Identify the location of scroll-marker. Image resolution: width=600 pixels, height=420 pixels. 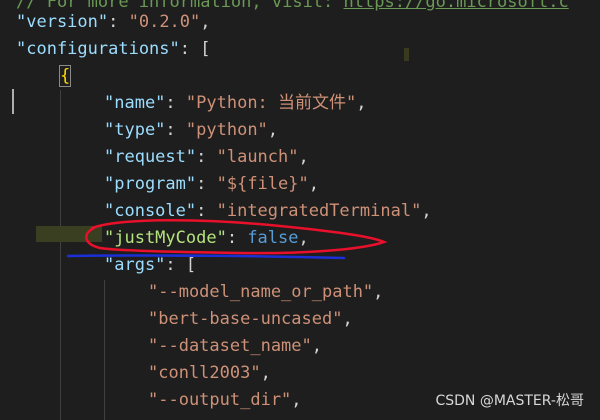
(406, 54).